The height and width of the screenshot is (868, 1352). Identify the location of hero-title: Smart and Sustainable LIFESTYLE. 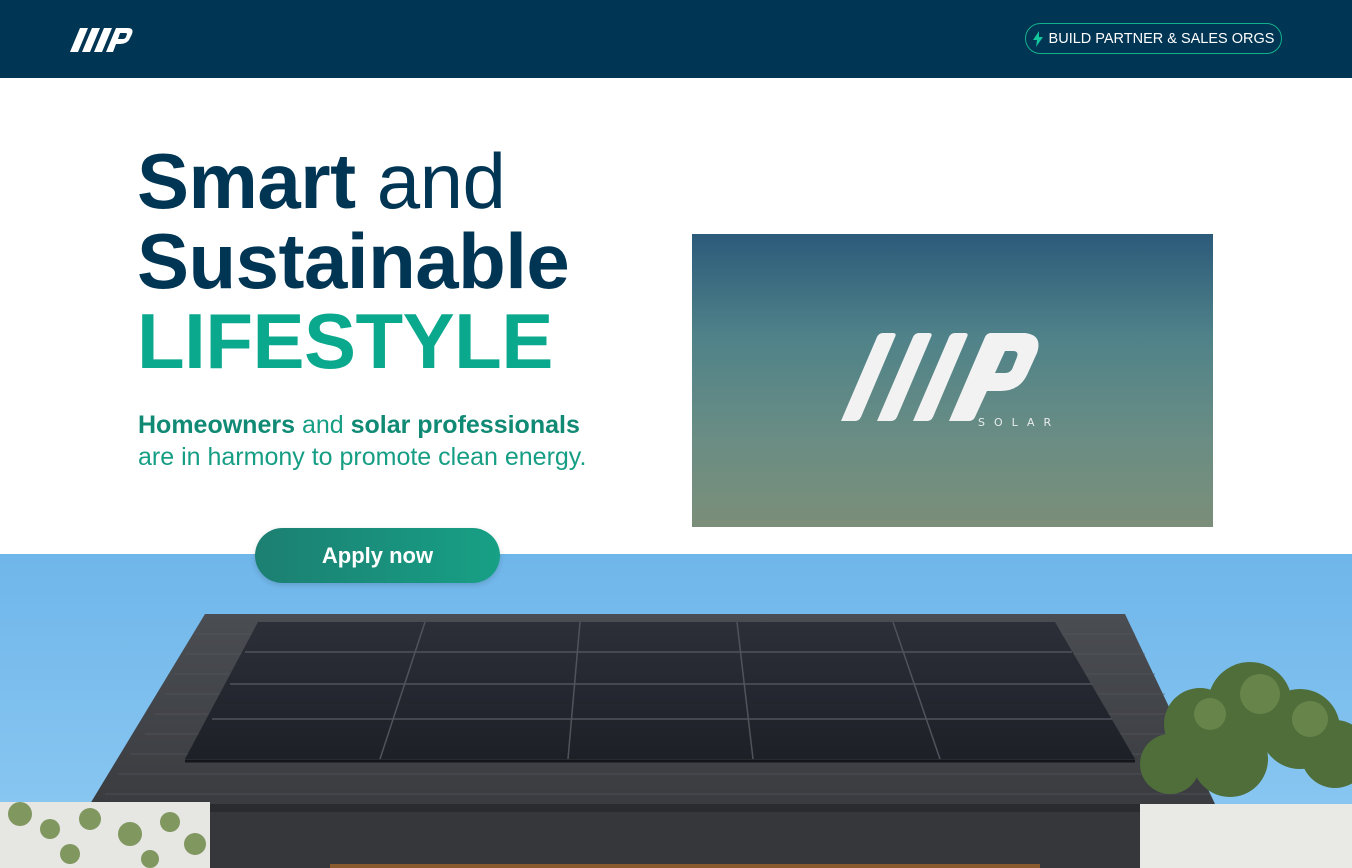
(353, 263).